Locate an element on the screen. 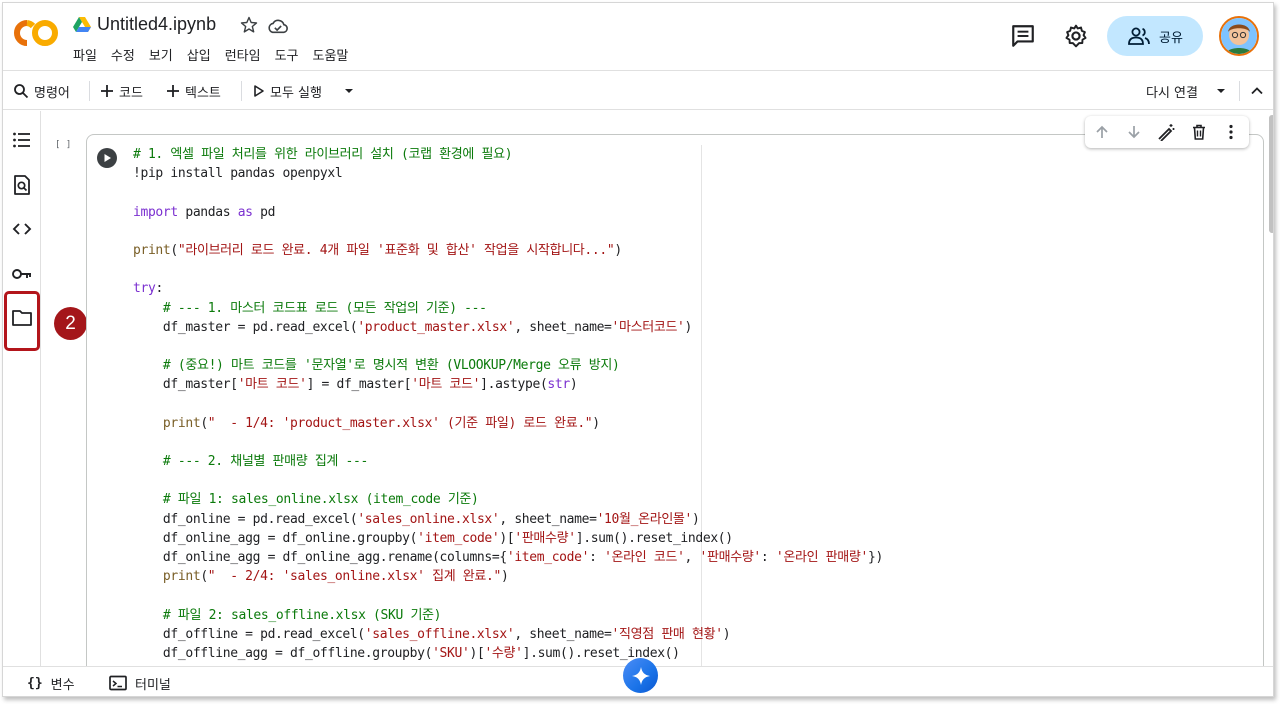 This screenshot has height=704, width=1280. reconnect-button: 다시 연결 is located at coordinates (1172, 91).